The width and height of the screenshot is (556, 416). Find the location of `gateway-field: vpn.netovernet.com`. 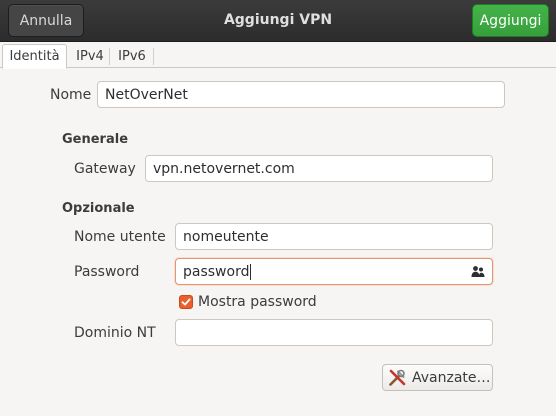

gateway-field: vpn.netovernet.com is located at coordinates (319, 168).